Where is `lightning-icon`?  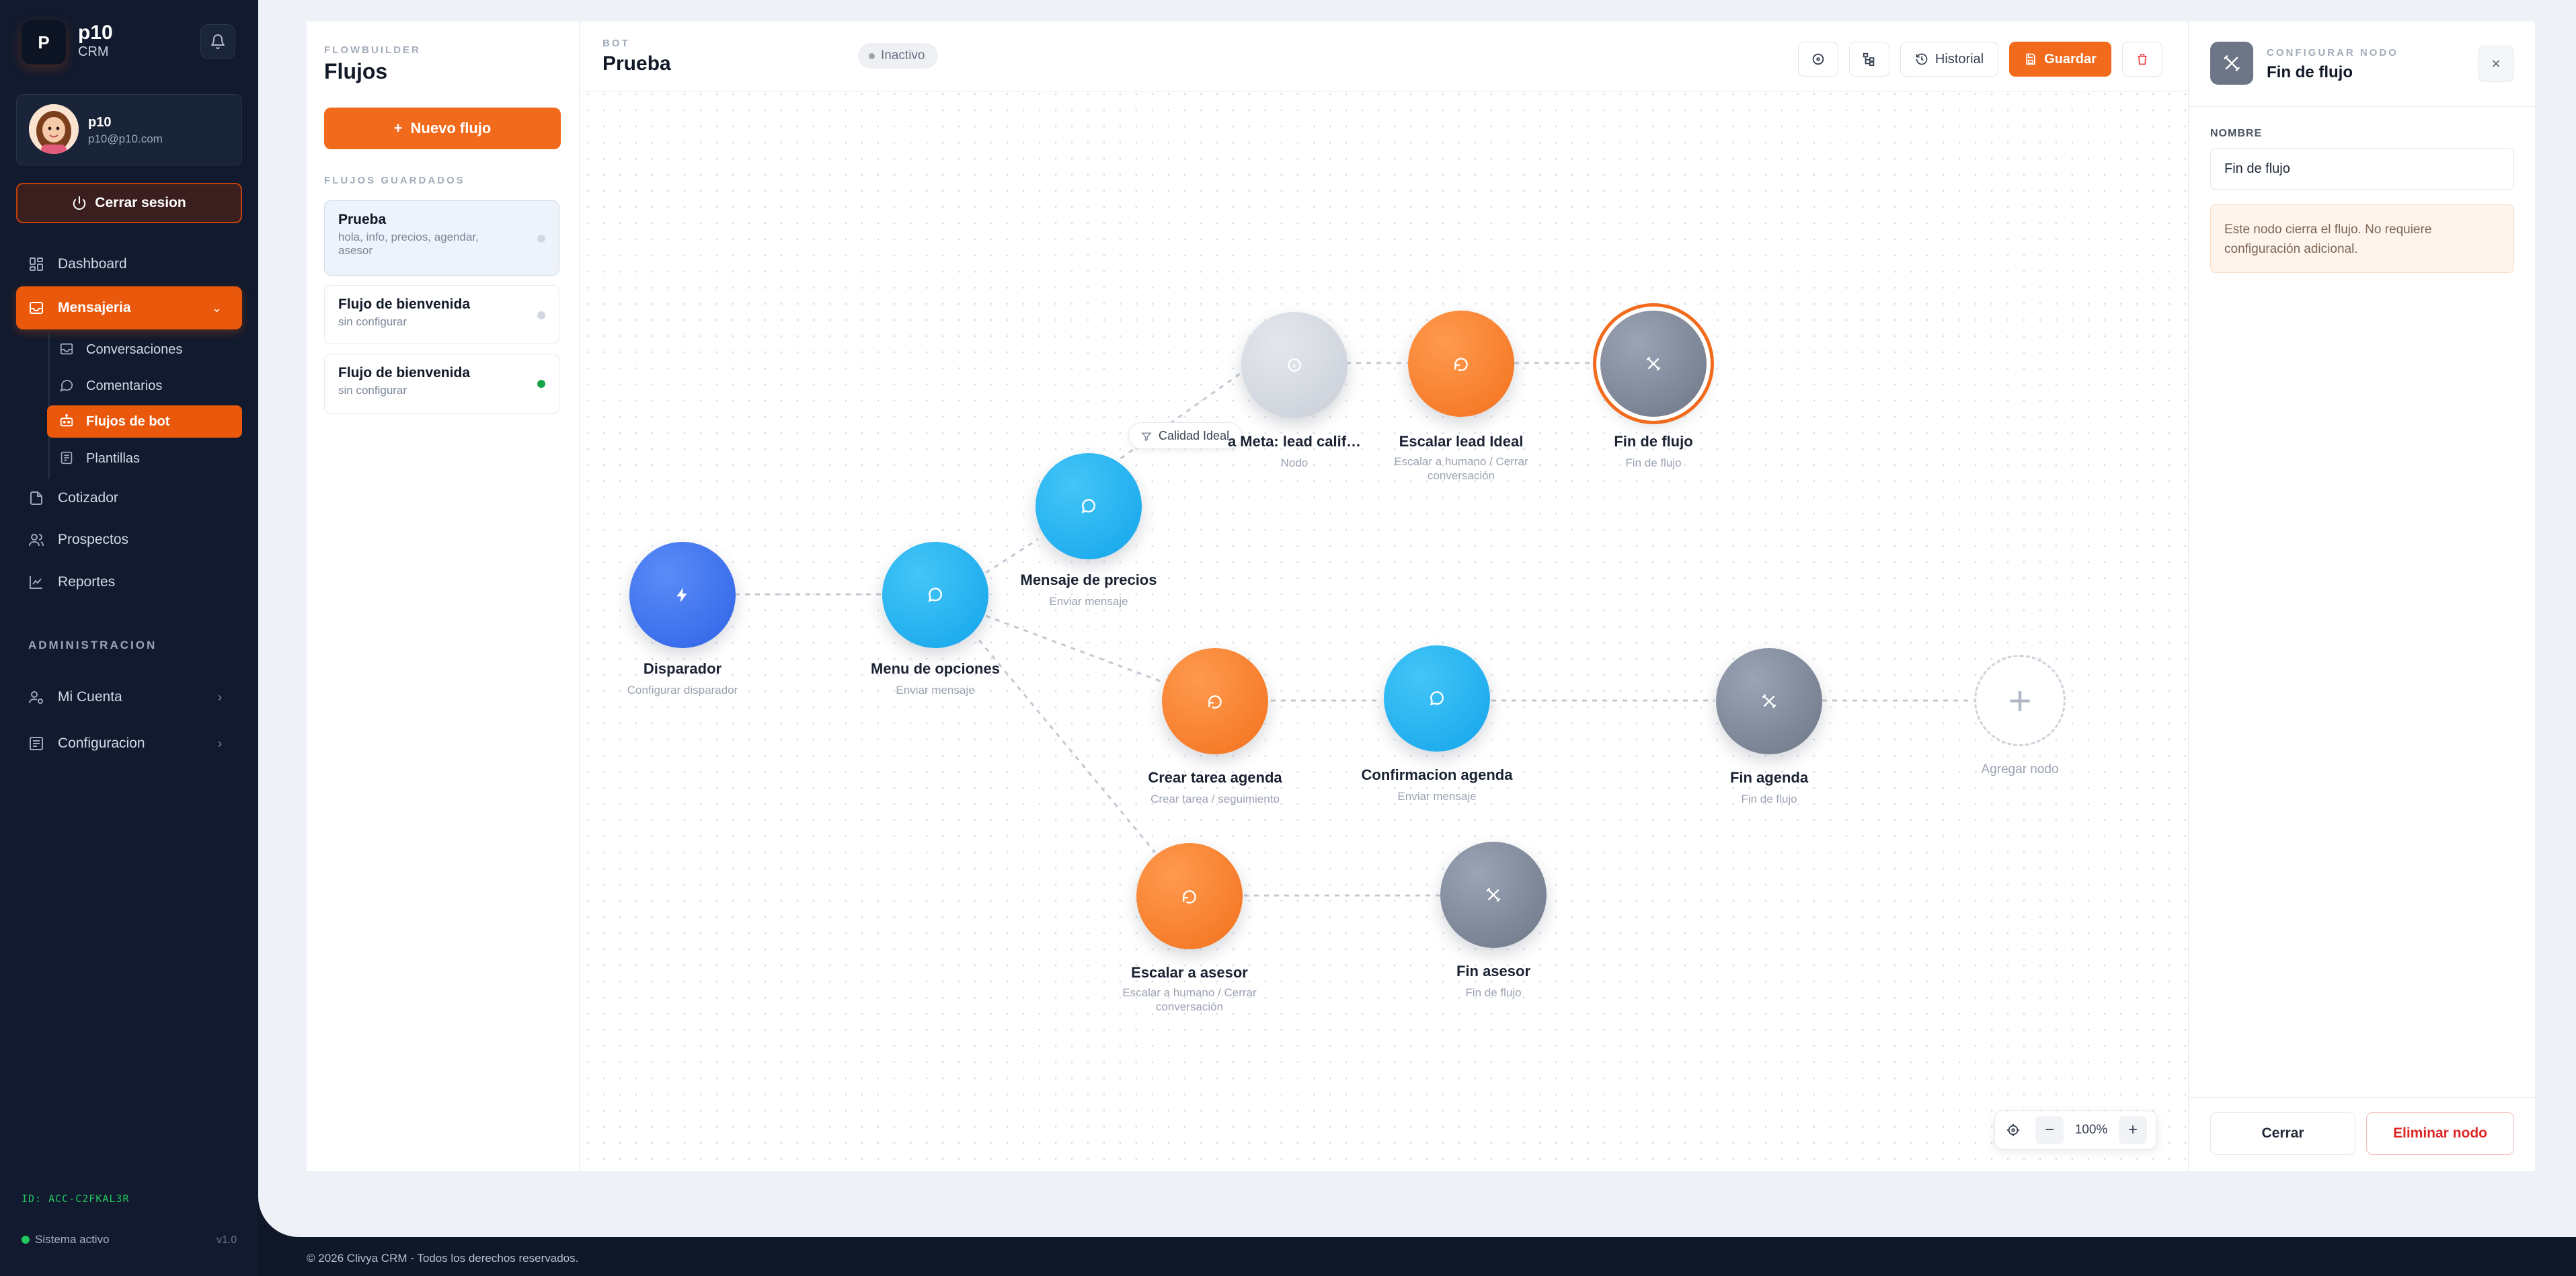
lightning-icon is located at coordinates (682, 595).